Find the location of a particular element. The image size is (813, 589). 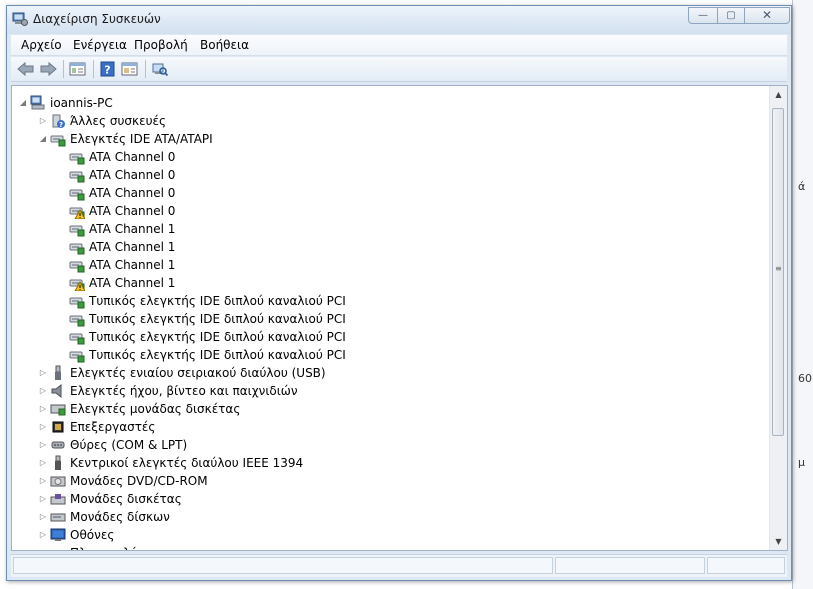

tree-category: ▷ Μονάδες δίσκων is located at coordinates (390, 517).